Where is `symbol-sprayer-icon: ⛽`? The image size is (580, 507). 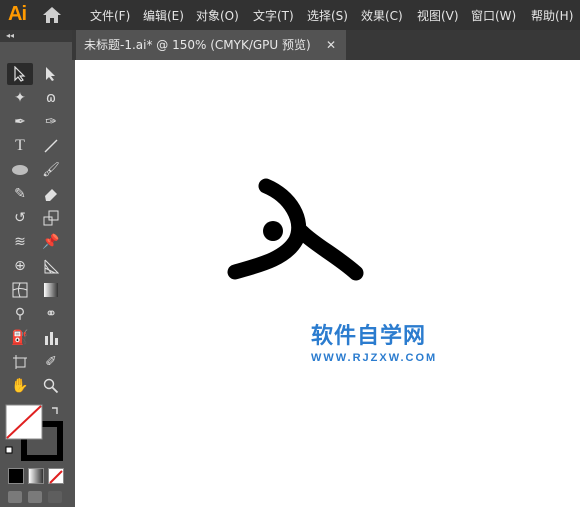 symbol-sprayer-icon: ⛽ is located at coordinates (20, 338).